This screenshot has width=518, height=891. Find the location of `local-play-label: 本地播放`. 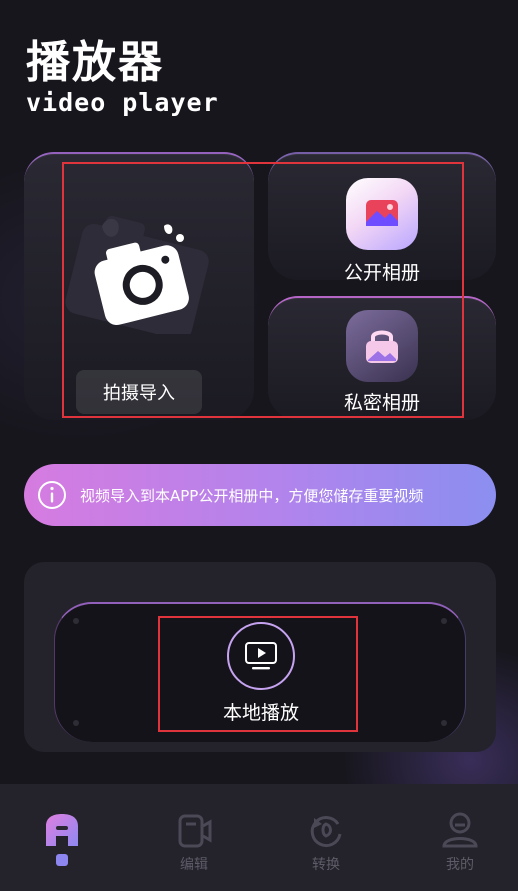

local-play-label: 本地播放 is located at coordinates (260, 713).